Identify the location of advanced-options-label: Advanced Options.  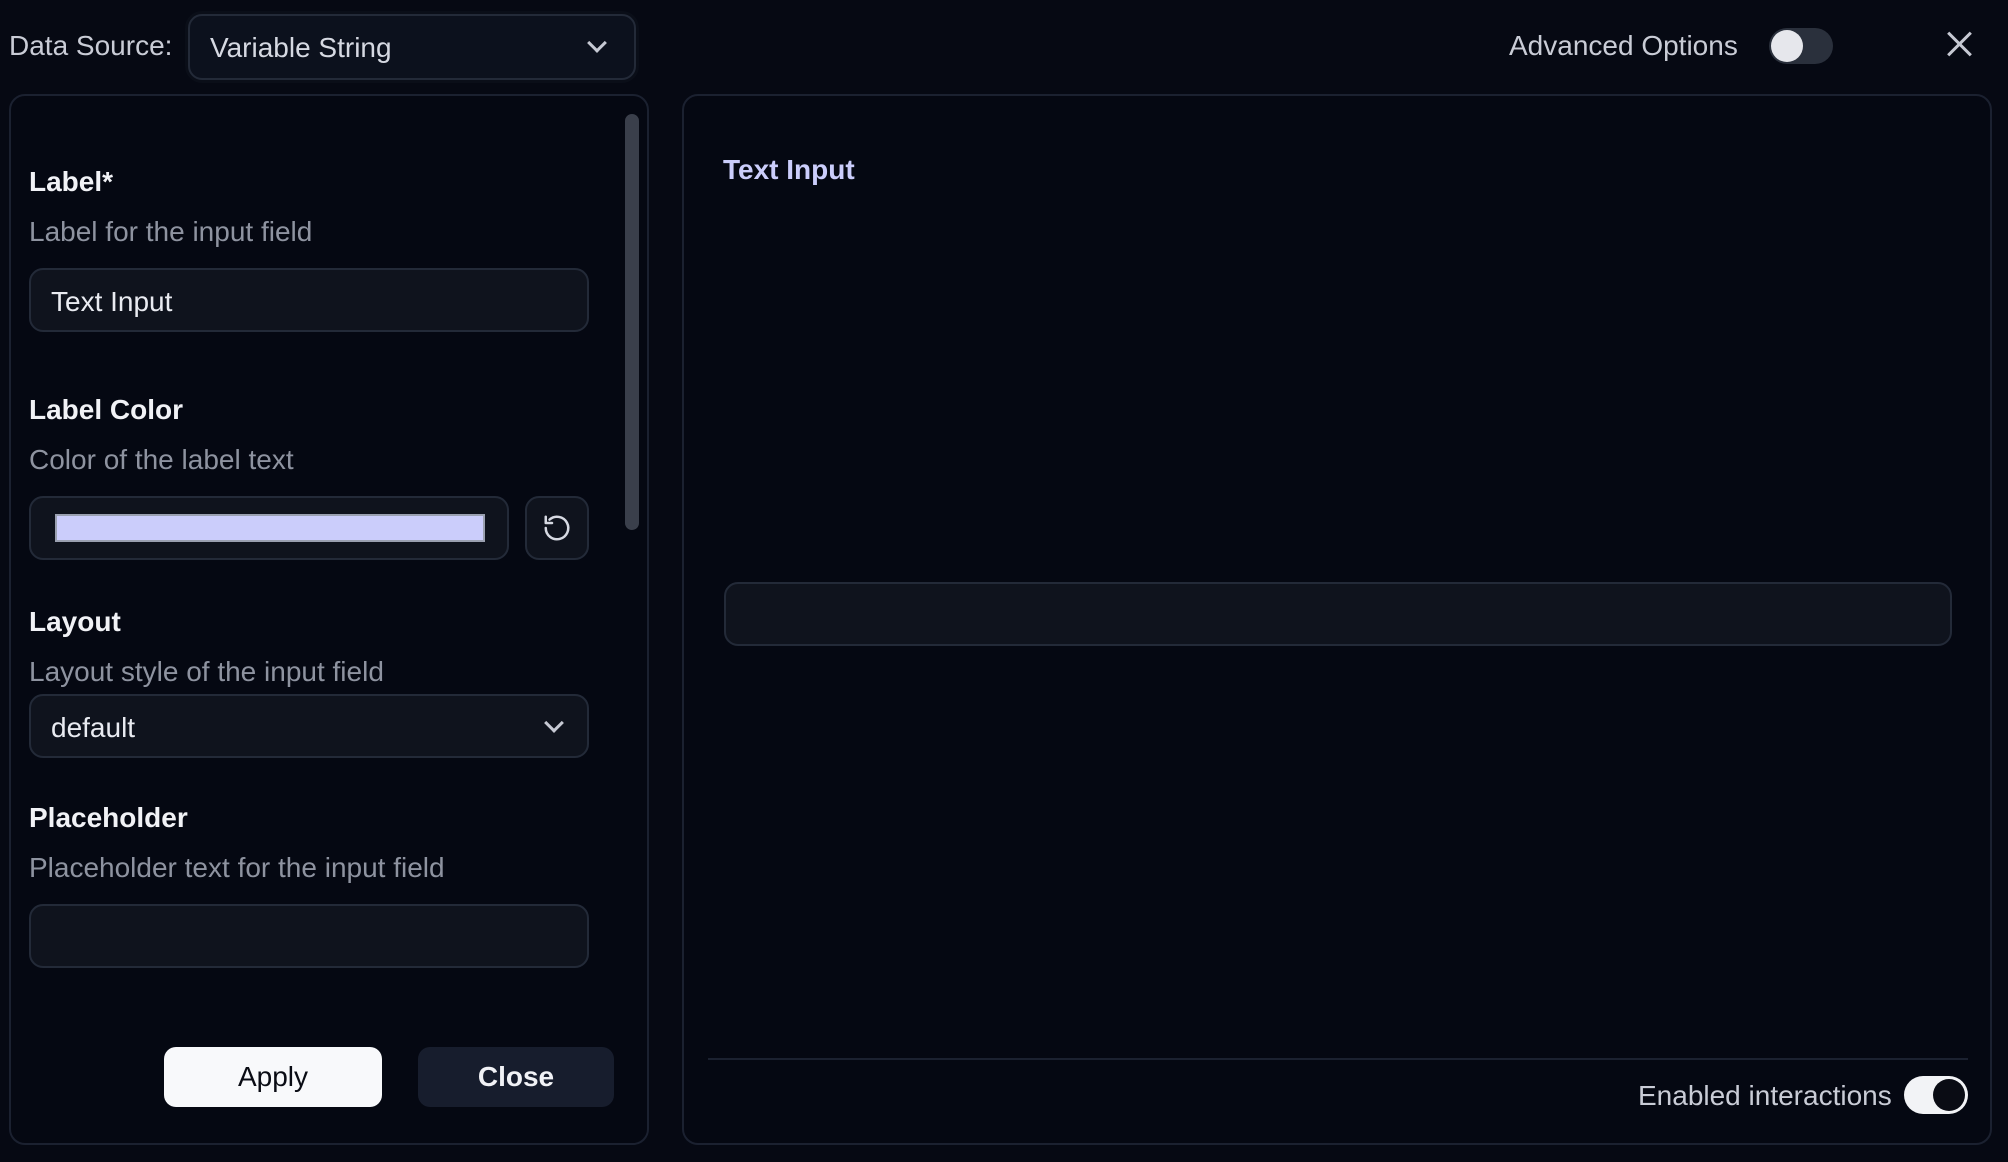
(1623, 45).